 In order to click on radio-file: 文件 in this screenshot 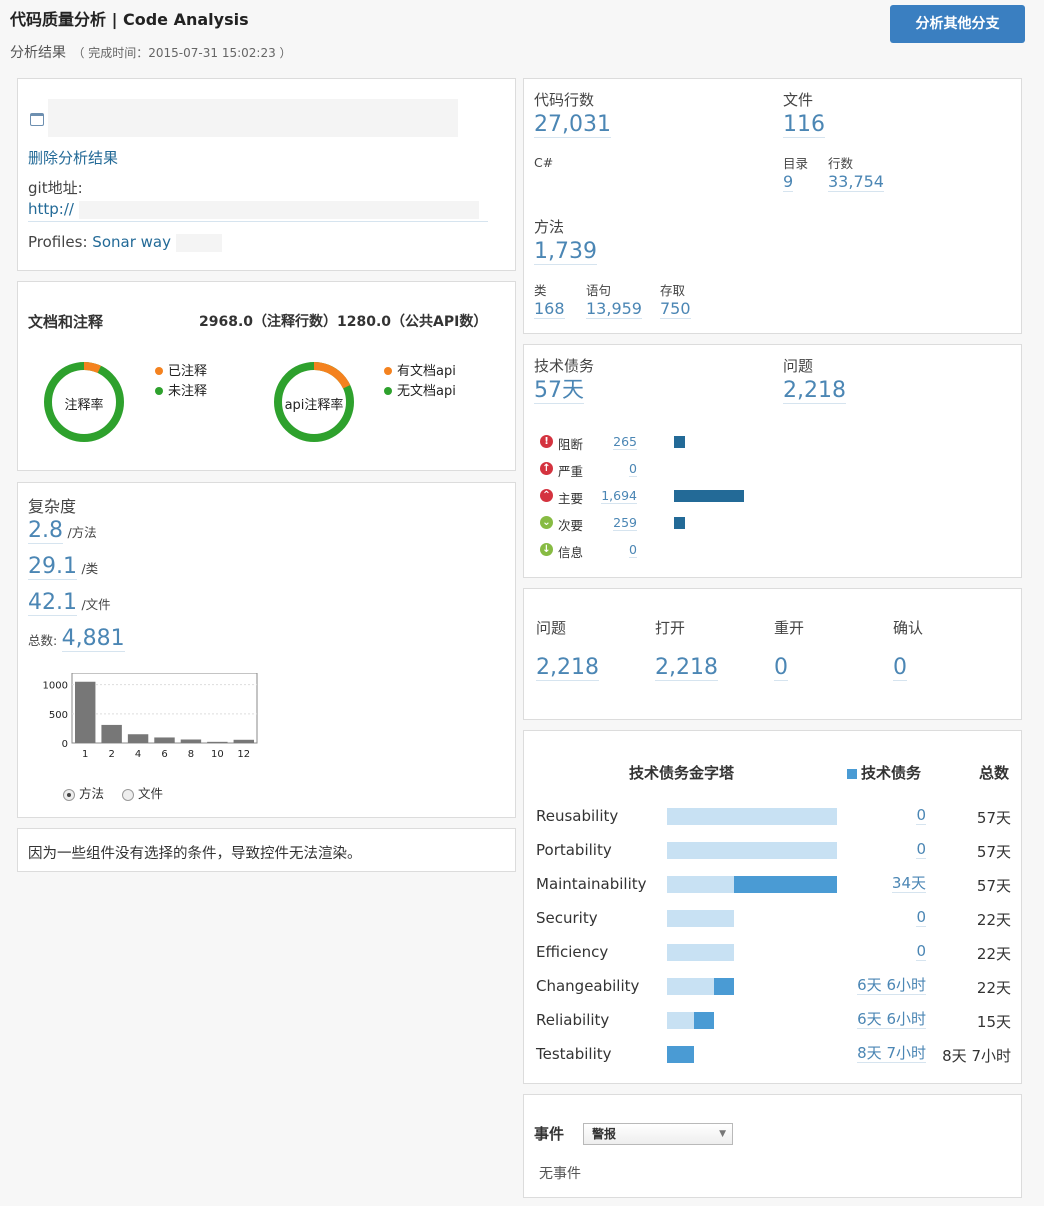, I will do `click(142, 793)`.